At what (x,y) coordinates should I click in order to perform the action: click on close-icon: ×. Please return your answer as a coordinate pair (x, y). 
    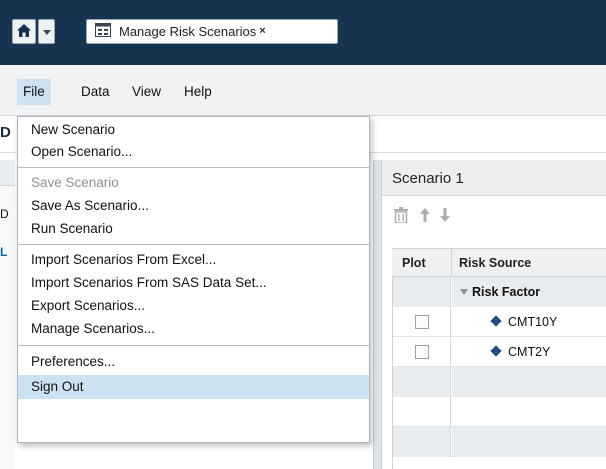
    Looking at the image, I should click on (262, 31).